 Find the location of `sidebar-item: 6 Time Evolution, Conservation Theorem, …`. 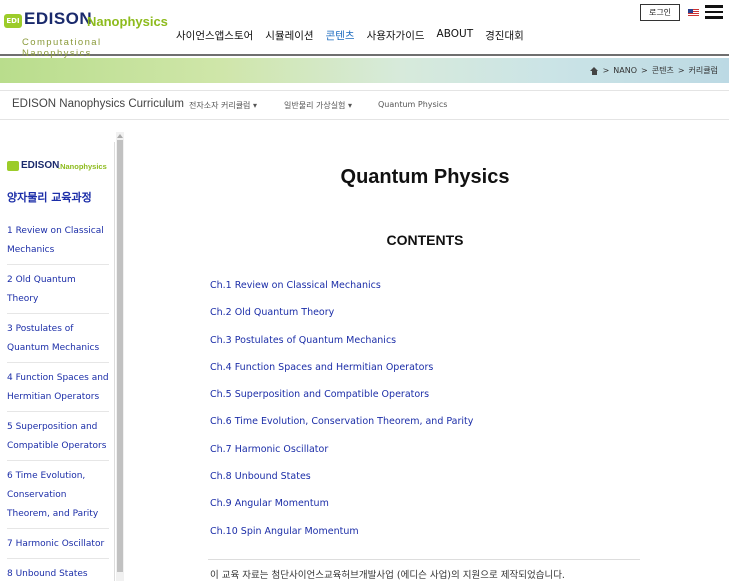

sidebar-item: 6 Time Evolution, Conservation Theorem, … is located at coordinates (58, 498).